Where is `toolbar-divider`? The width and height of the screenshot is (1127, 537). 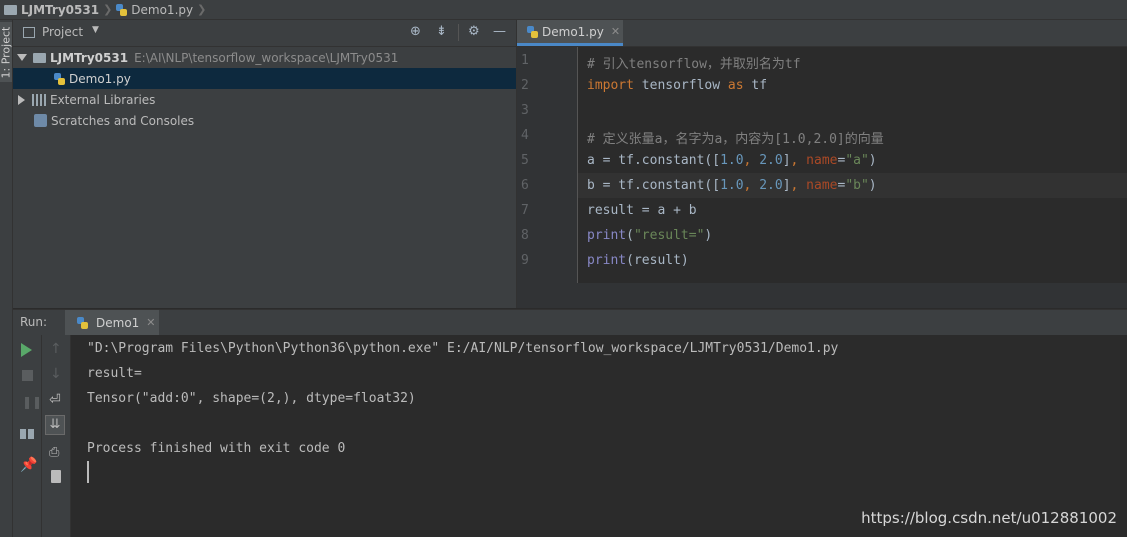
toolbar-divider is located at coordinates (458, 32).